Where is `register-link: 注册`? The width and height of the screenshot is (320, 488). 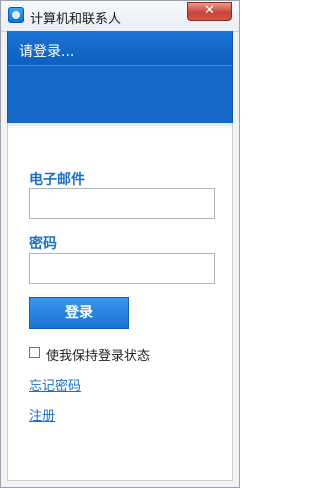
register-link: 注册 is located at coordinates (42, 414).